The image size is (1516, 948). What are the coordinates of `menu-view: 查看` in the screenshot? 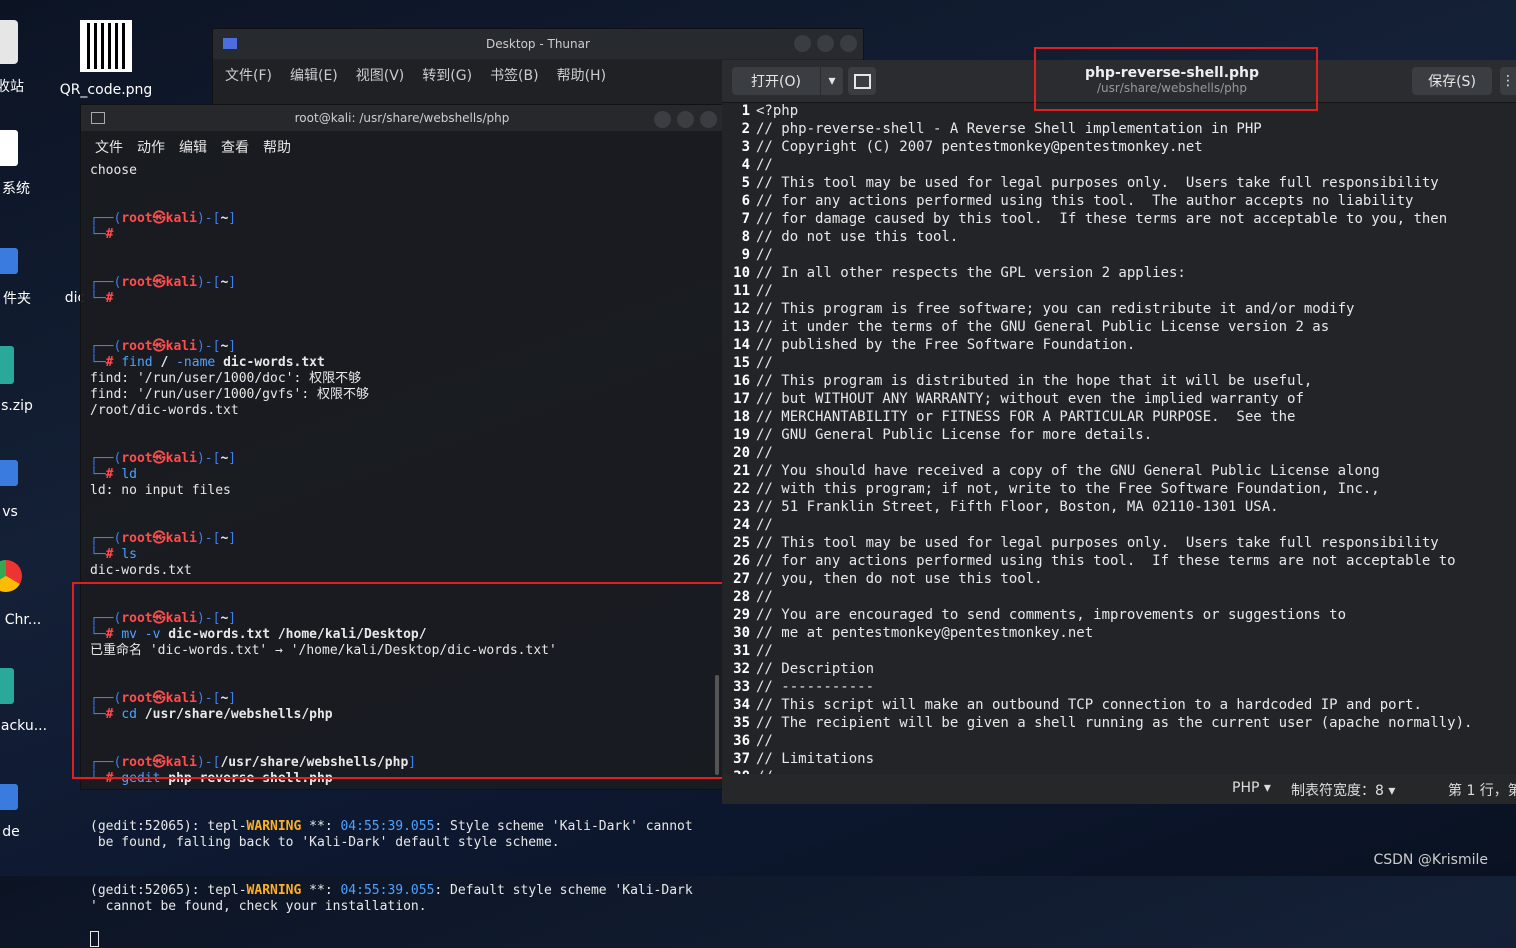 It's located at (235, 147).